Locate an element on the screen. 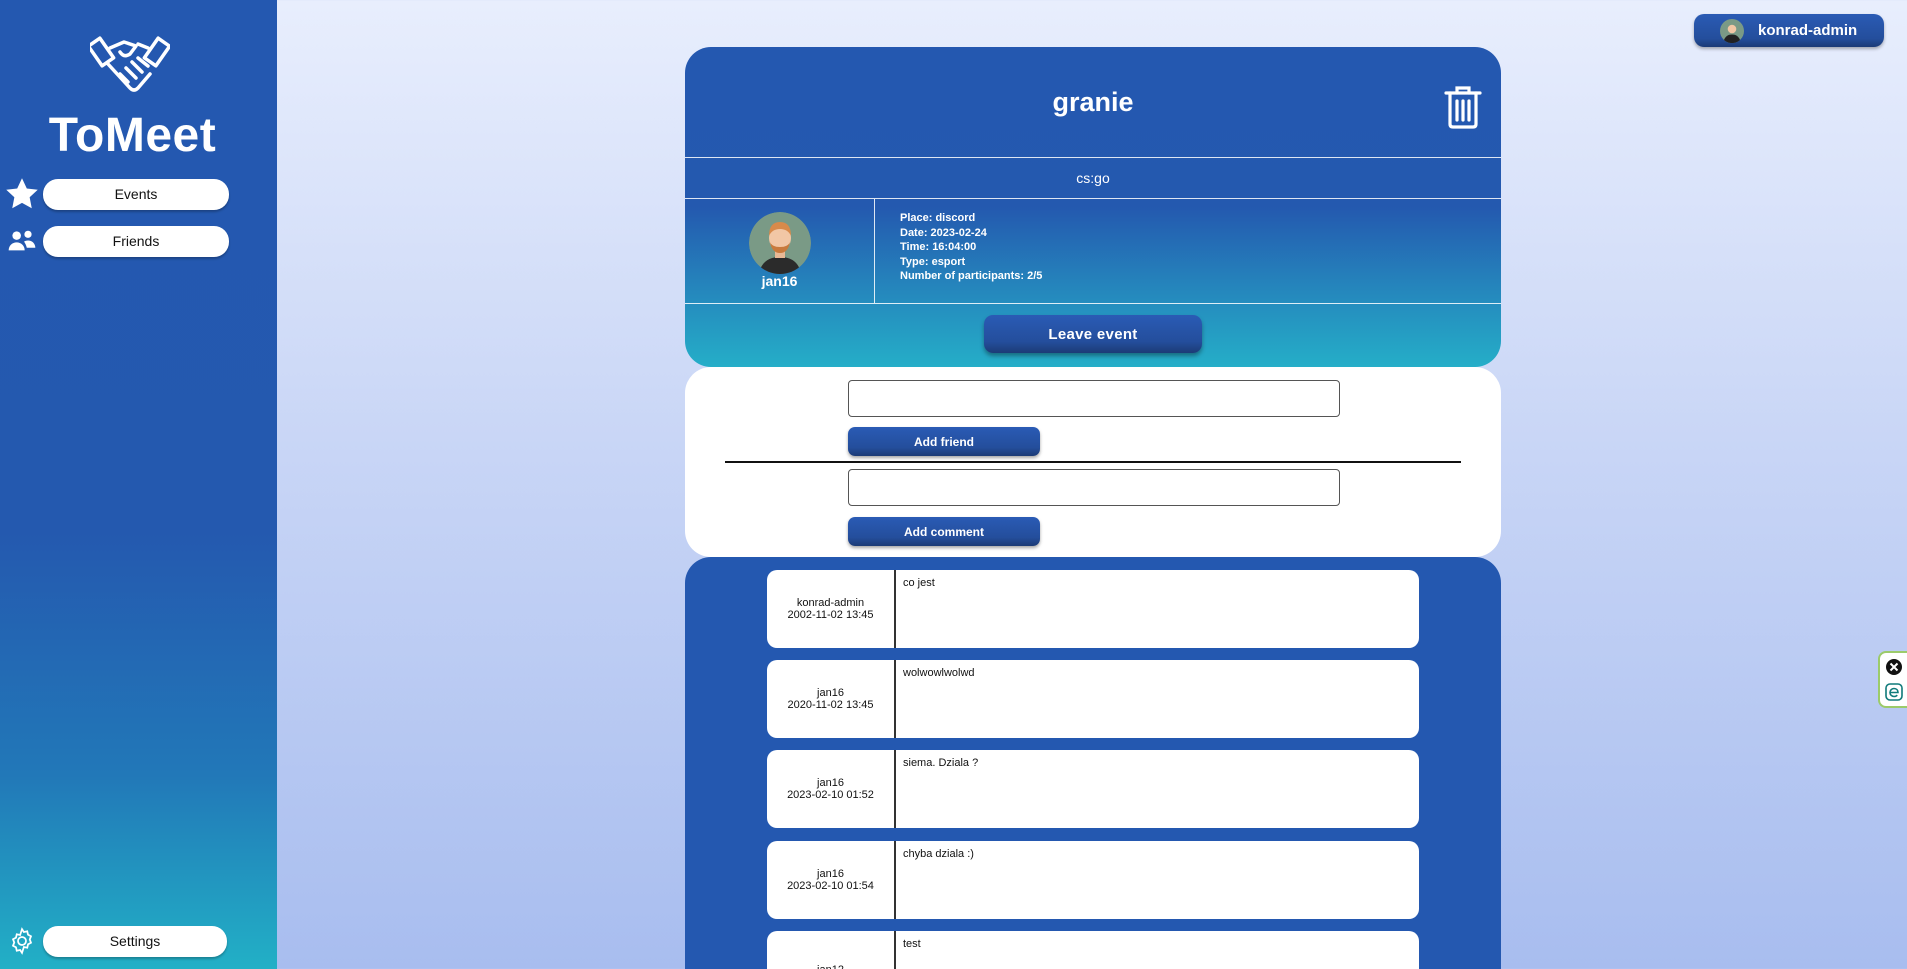 This screenshot has height=969, width=1907. add-comment-input is located at coordinates (1094, 487).